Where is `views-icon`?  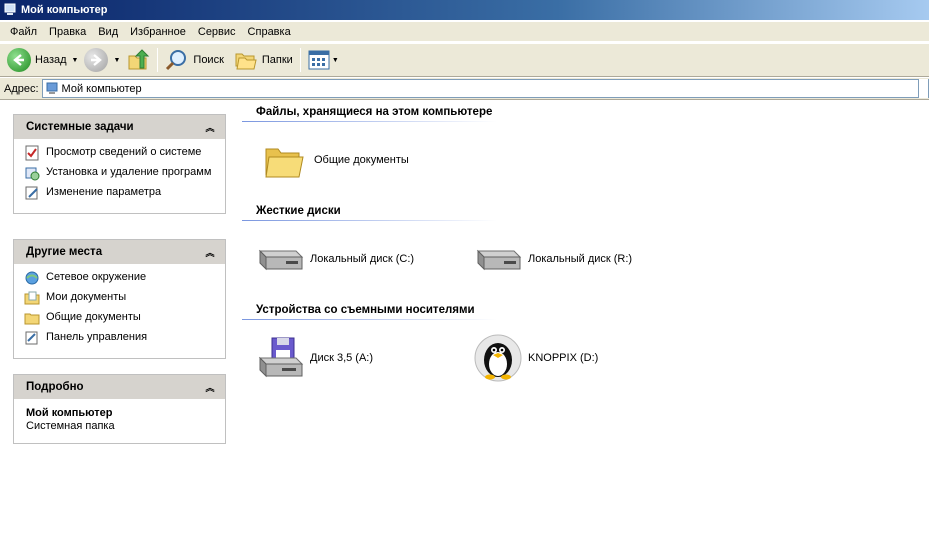
views-icon is located at coordinates (319, 60).